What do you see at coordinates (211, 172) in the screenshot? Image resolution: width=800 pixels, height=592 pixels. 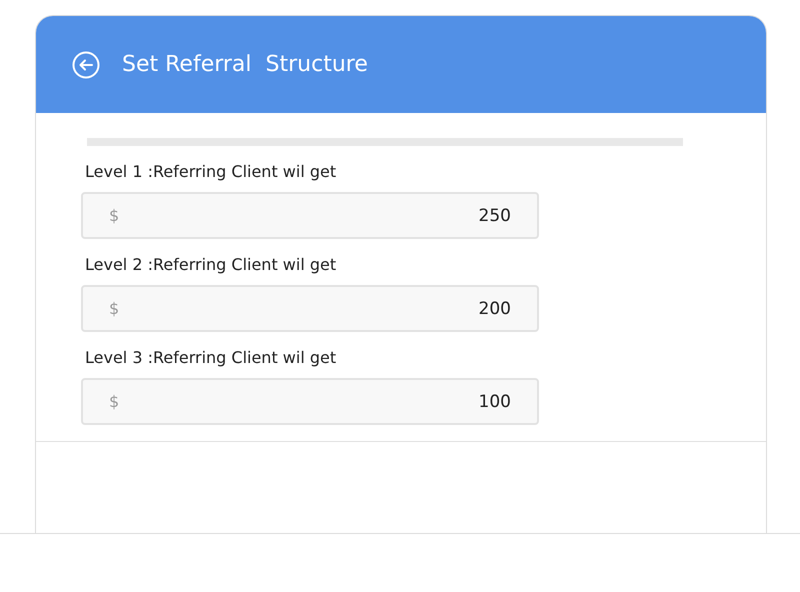 I see `level-label: Level 1 :Referring Client wil get` at bounding box center [211, 172].